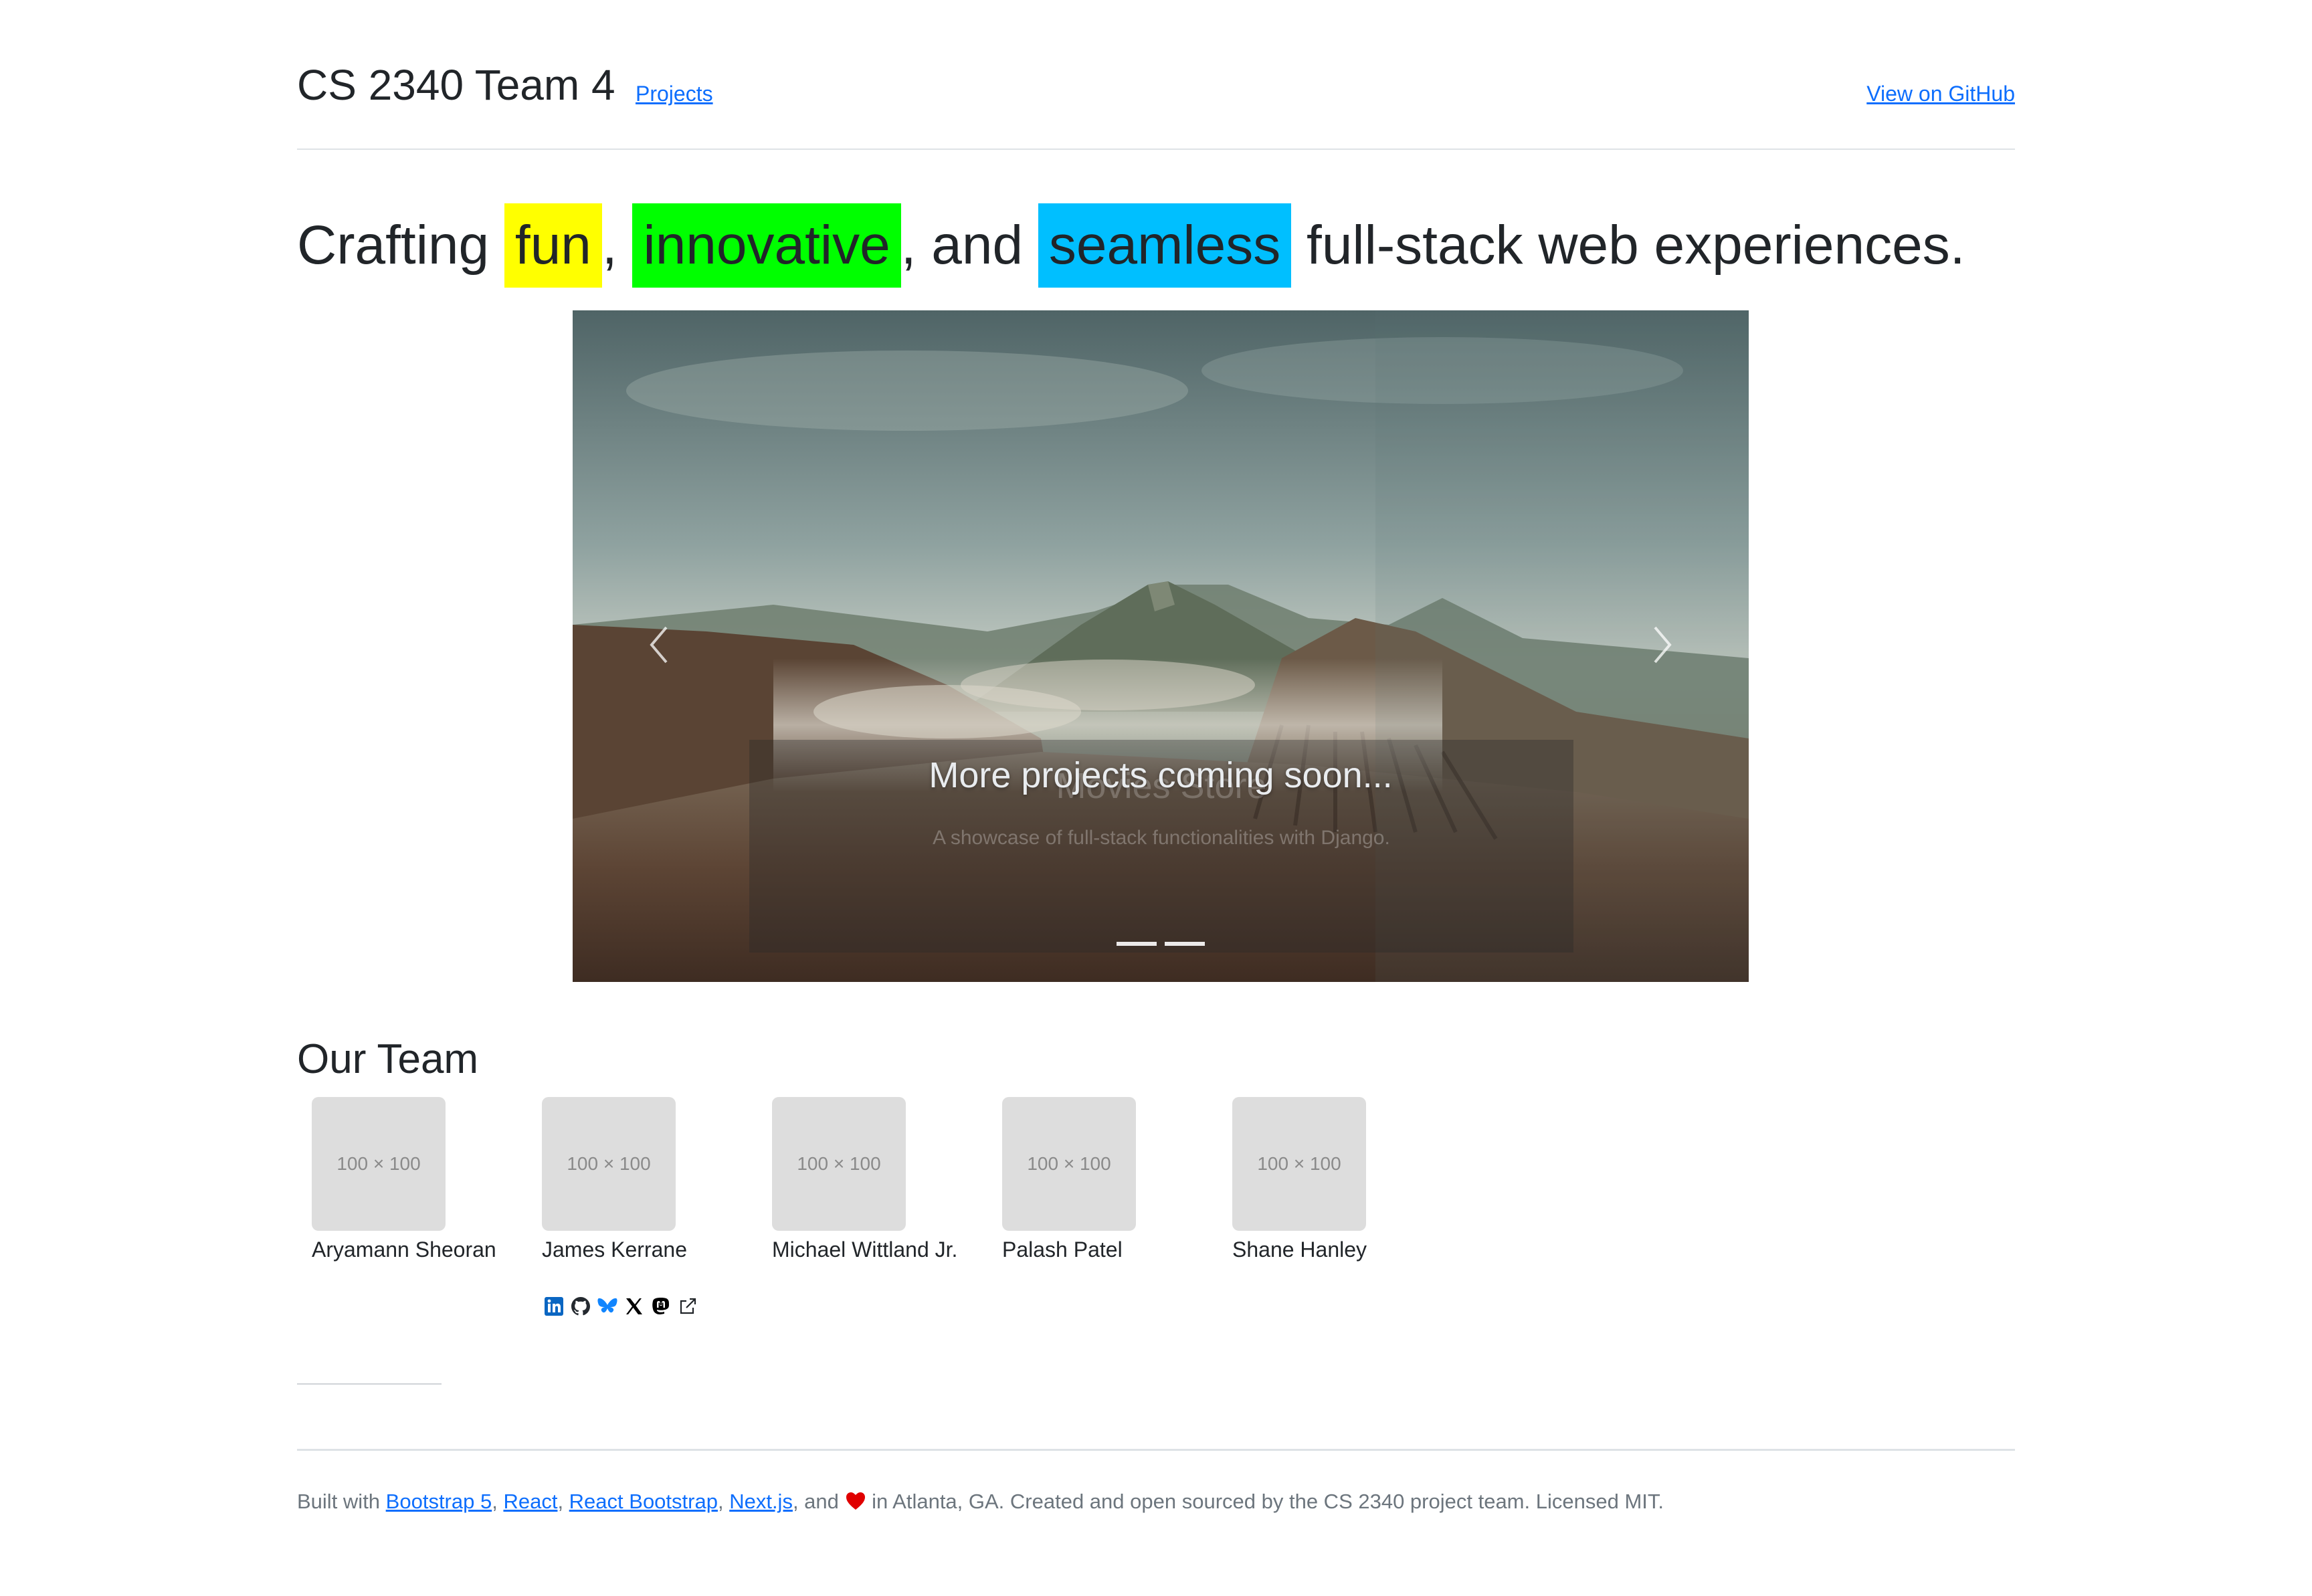  I want to click on team-member-card: 100 × 100 Shane Hanley, so click(1300, 1179).